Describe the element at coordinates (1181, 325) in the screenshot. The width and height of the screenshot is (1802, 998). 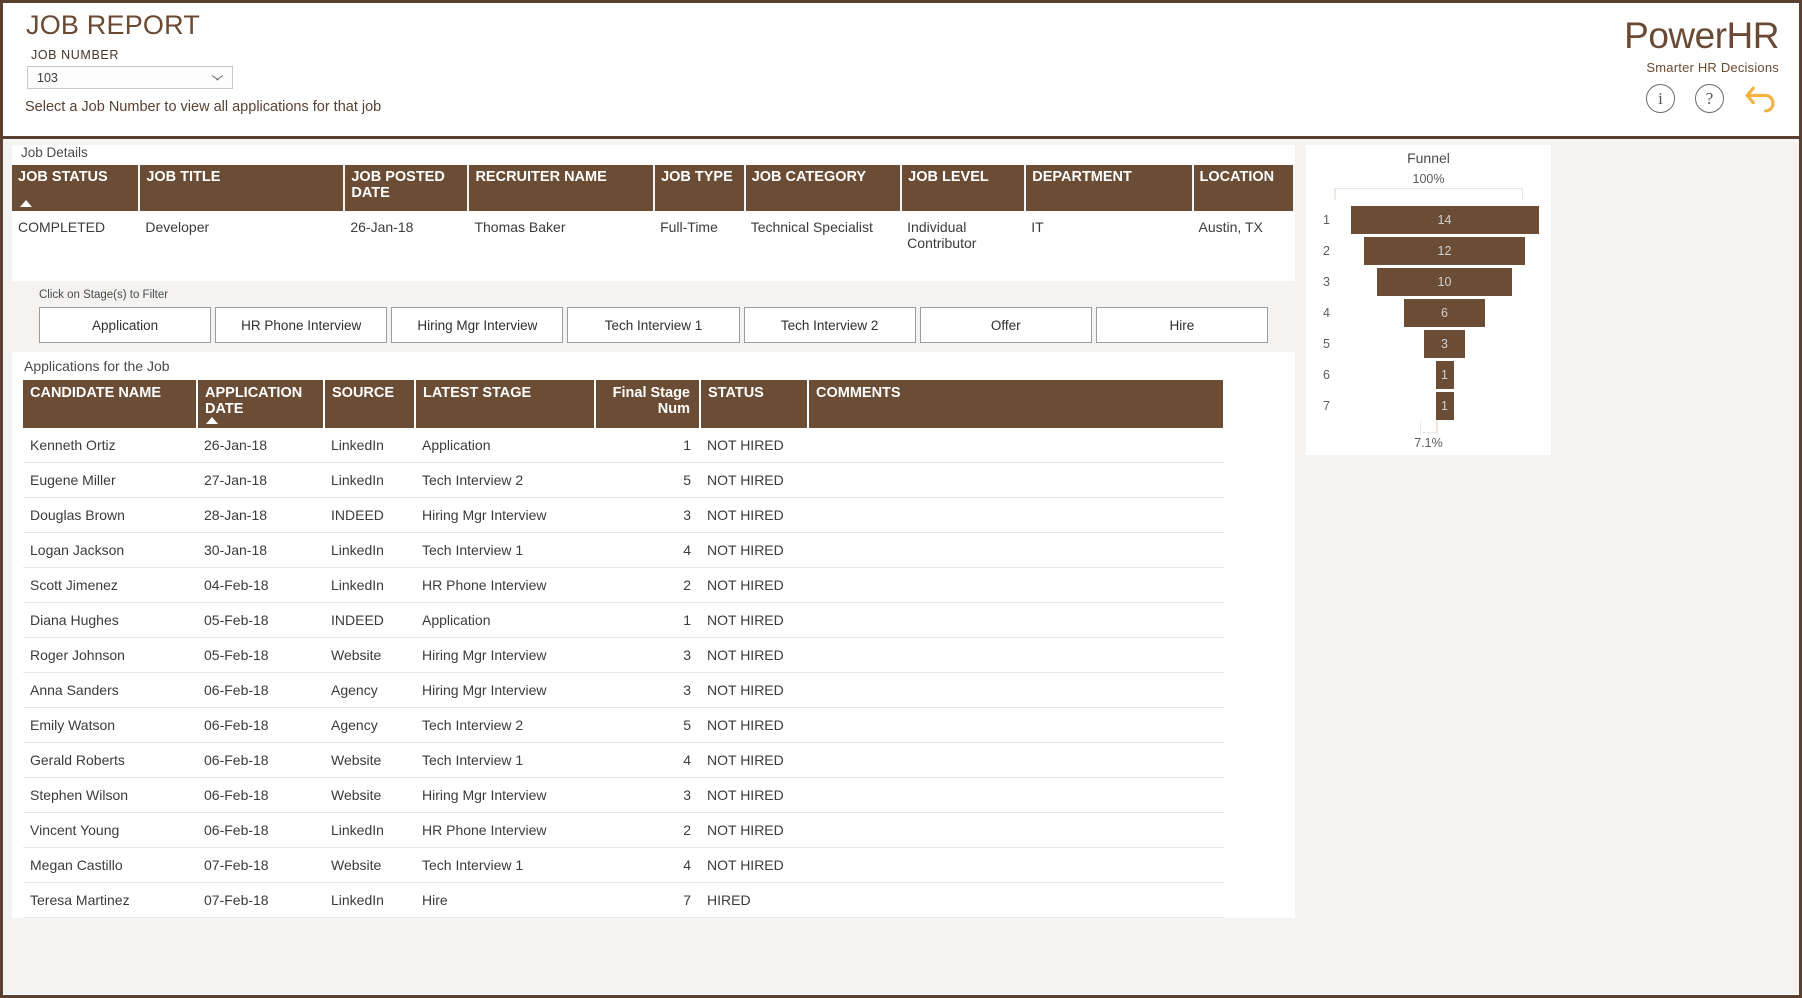
I see `stage-button-hire: Hire` at that location.